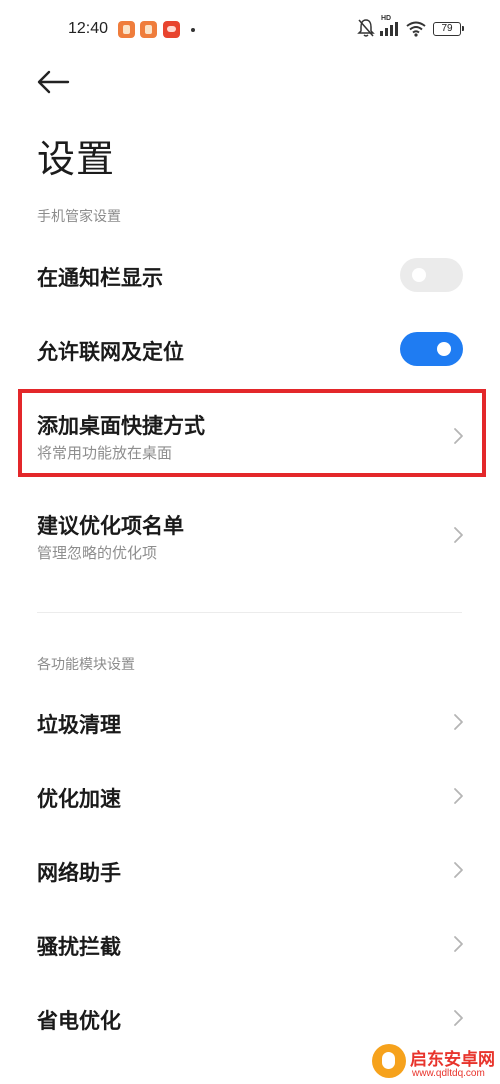 Image resolution: width=500 pixels, height=1084 pixels. What do you see at coordinates (100, 278) in the screenshot?
I see `setting-title: 在通知栏显示` at bounding box center [100, 278].